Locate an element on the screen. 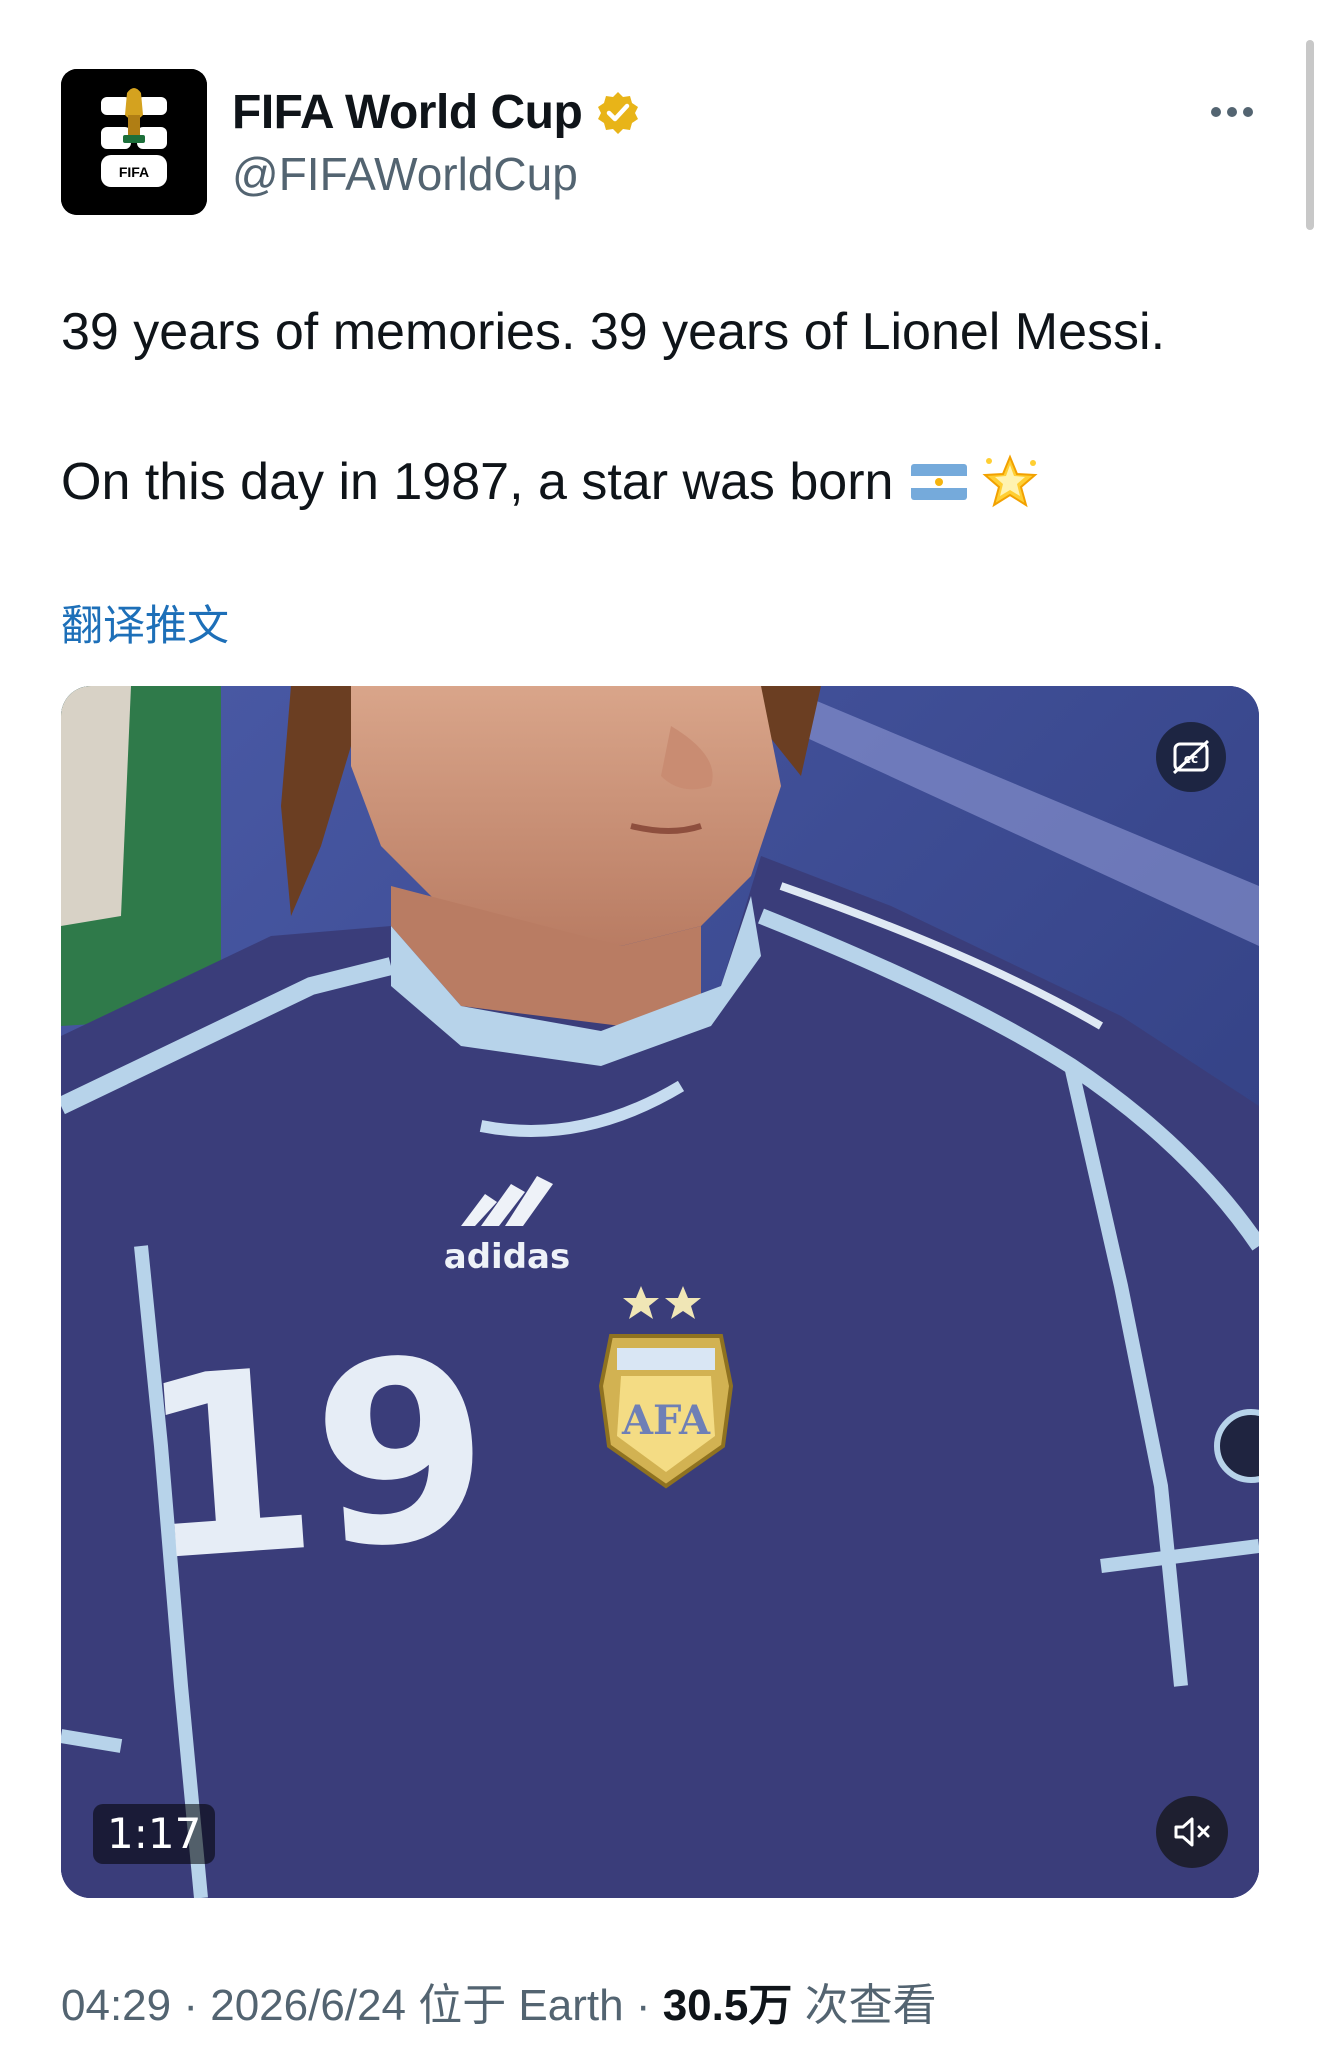  jersey-number: 19 is located at coordinates (314, 1459).